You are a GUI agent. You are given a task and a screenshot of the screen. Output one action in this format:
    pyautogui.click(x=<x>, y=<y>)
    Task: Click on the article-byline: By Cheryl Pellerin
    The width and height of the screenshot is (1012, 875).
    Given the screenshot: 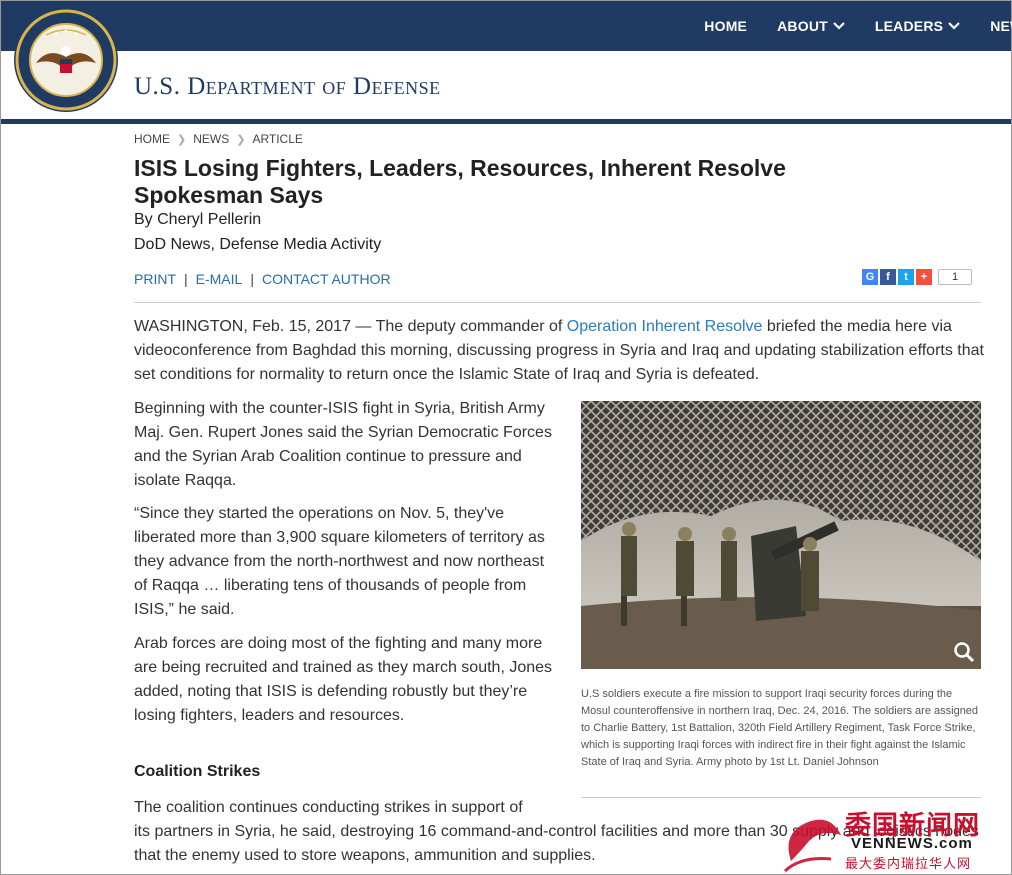 What is the action you would take?
    pyautogui.click(x=198, y=219)
    